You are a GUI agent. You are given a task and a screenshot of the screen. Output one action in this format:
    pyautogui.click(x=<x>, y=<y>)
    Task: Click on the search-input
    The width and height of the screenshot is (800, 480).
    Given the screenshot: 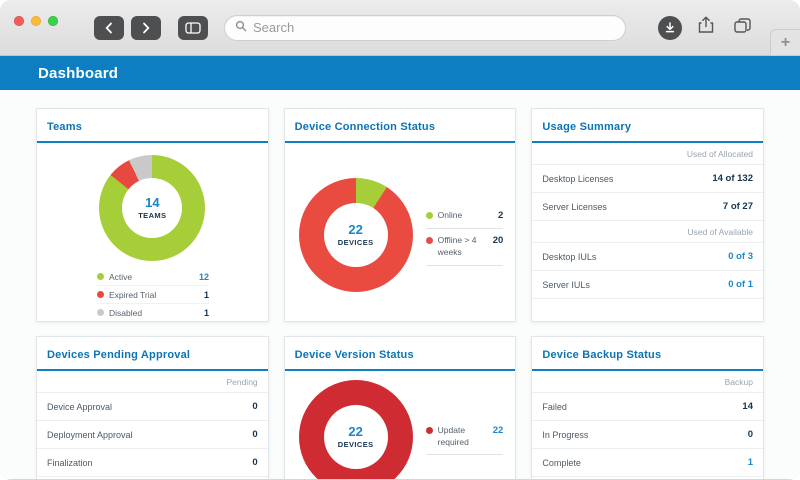 What is the action you would take?
    pyautogui.click(x=434, y=27)
    